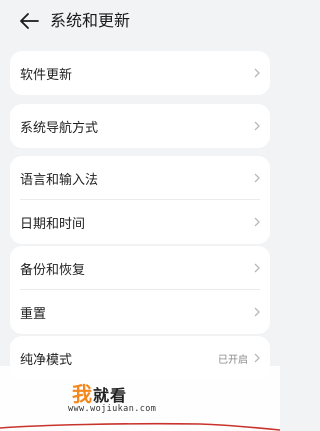  What do you see at coordinates (140, 23) in the screenshot?
I see `header-bar: 系统和更新` at bounding box center [140, 23].